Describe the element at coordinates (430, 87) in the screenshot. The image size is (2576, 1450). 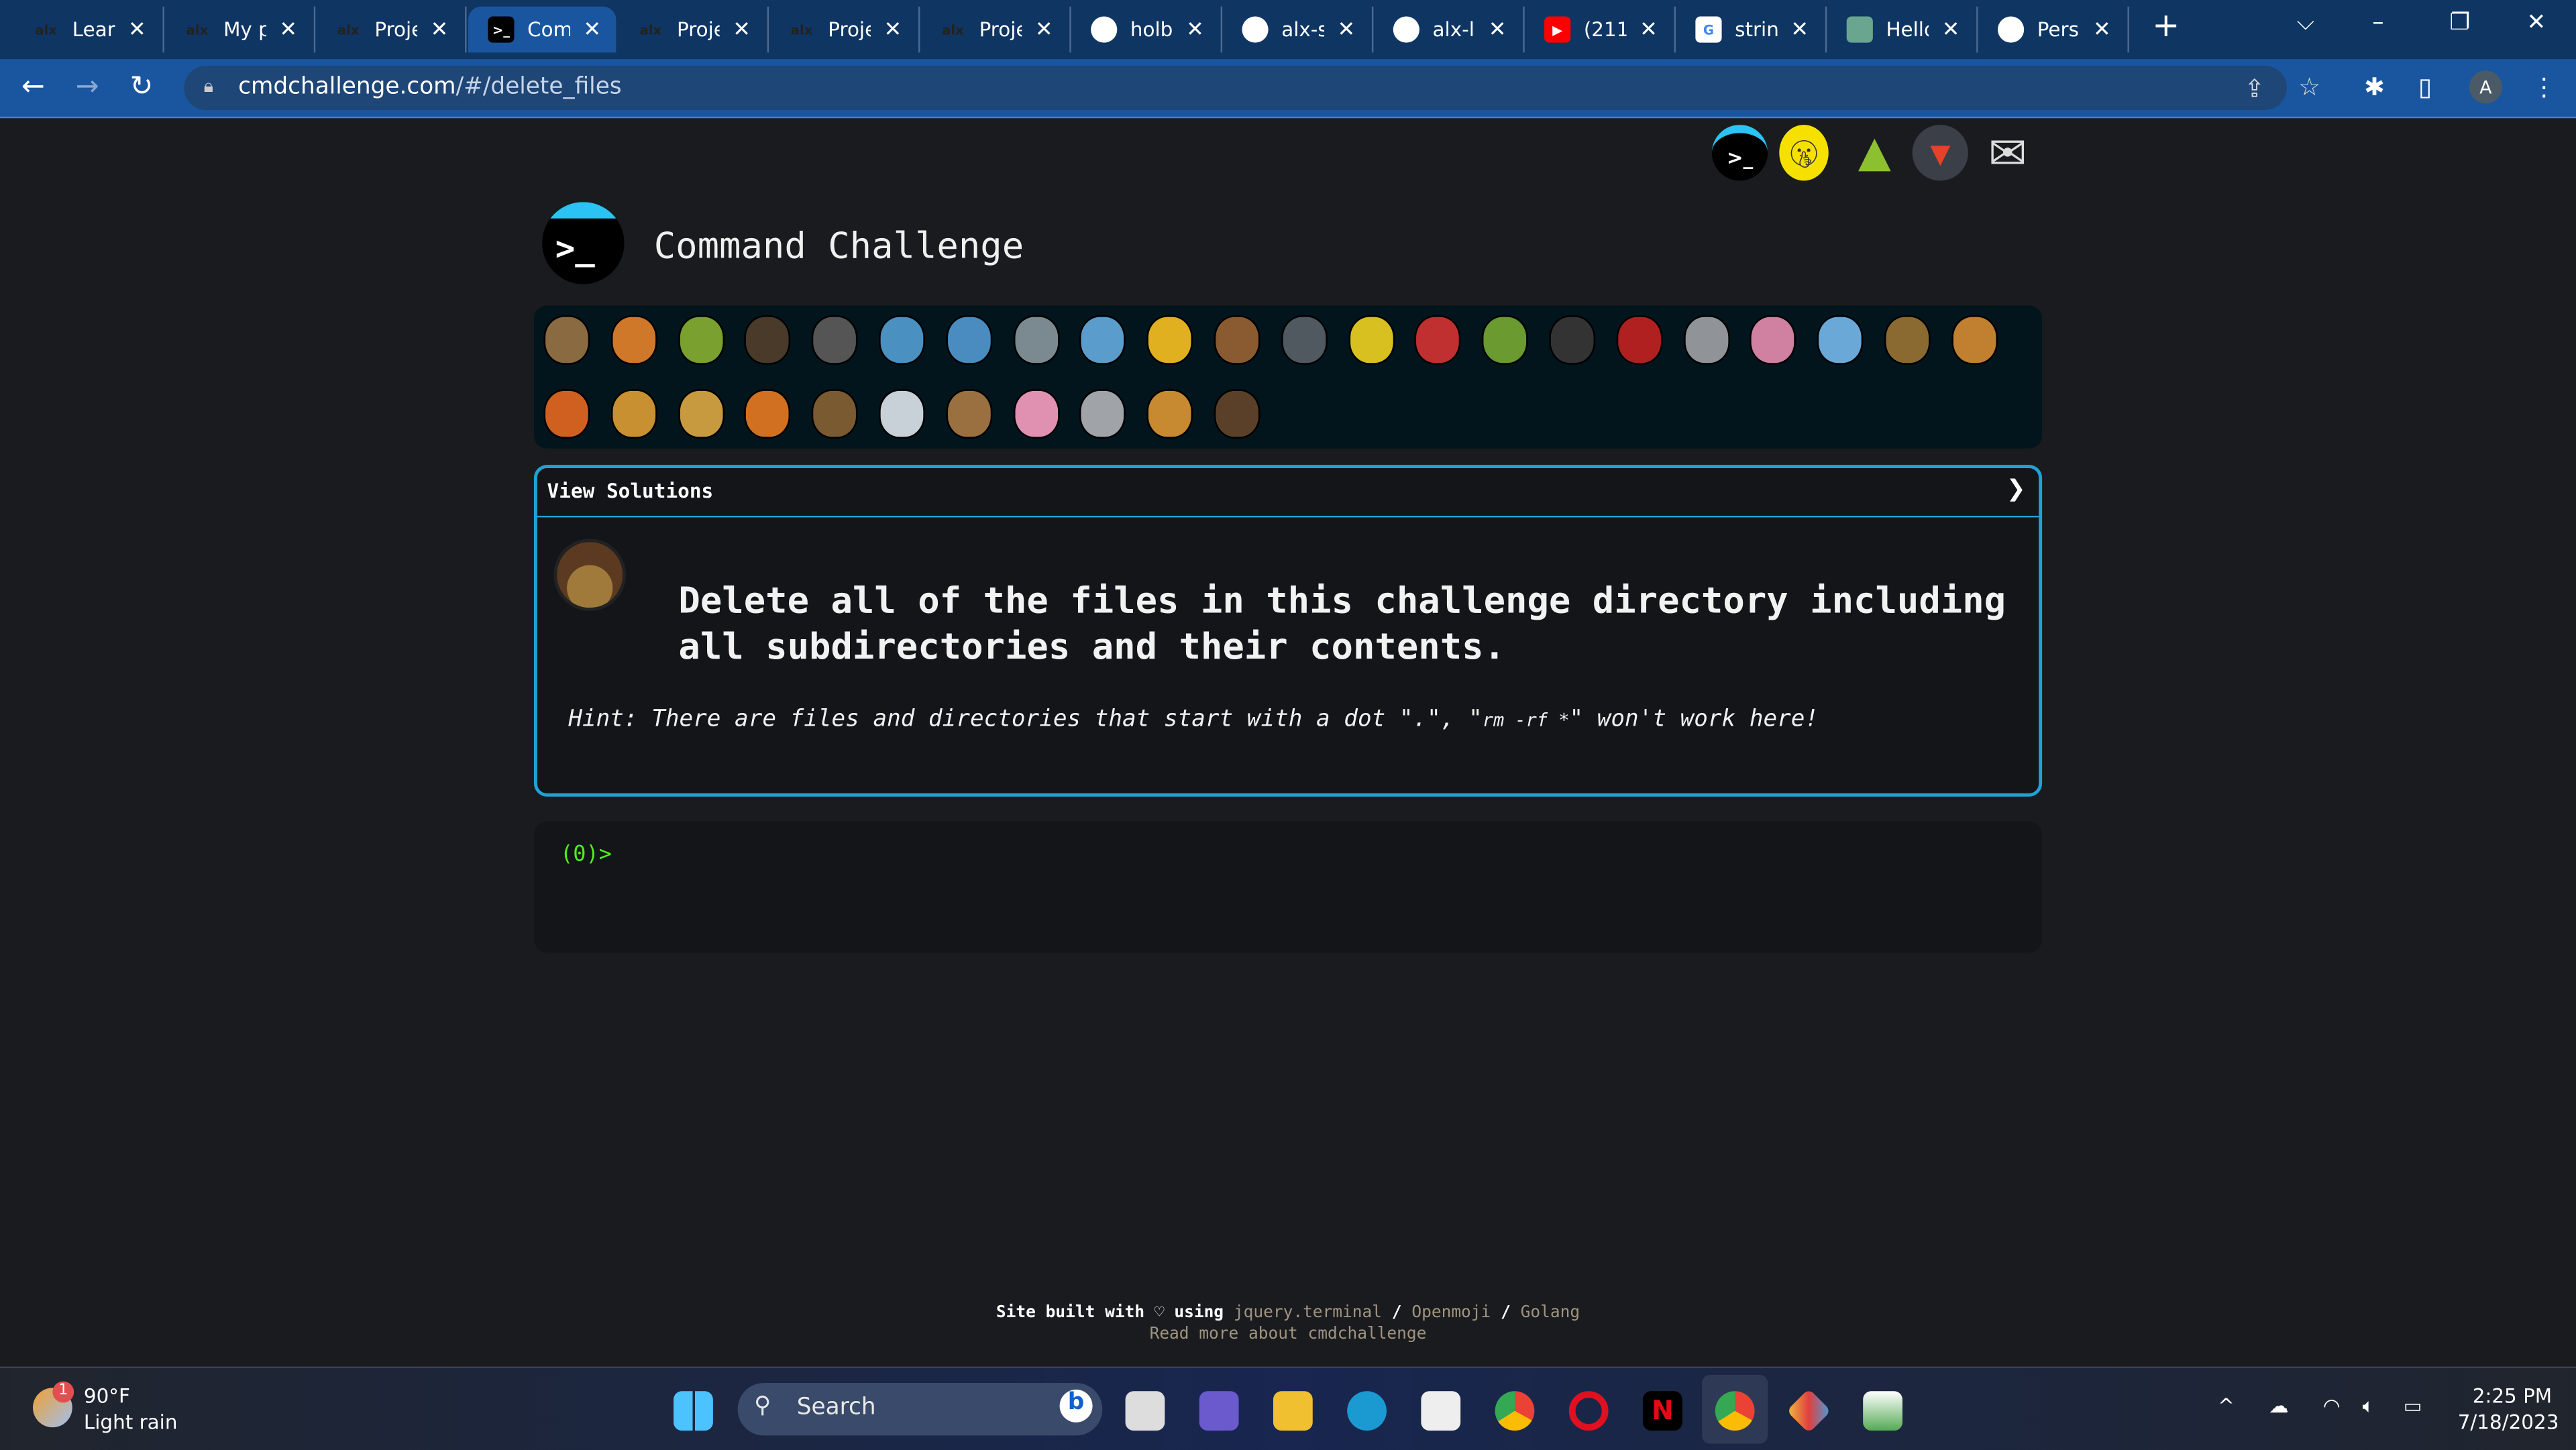
I see `url-text: cmdchallenge.com/#/delete_files` at that location.